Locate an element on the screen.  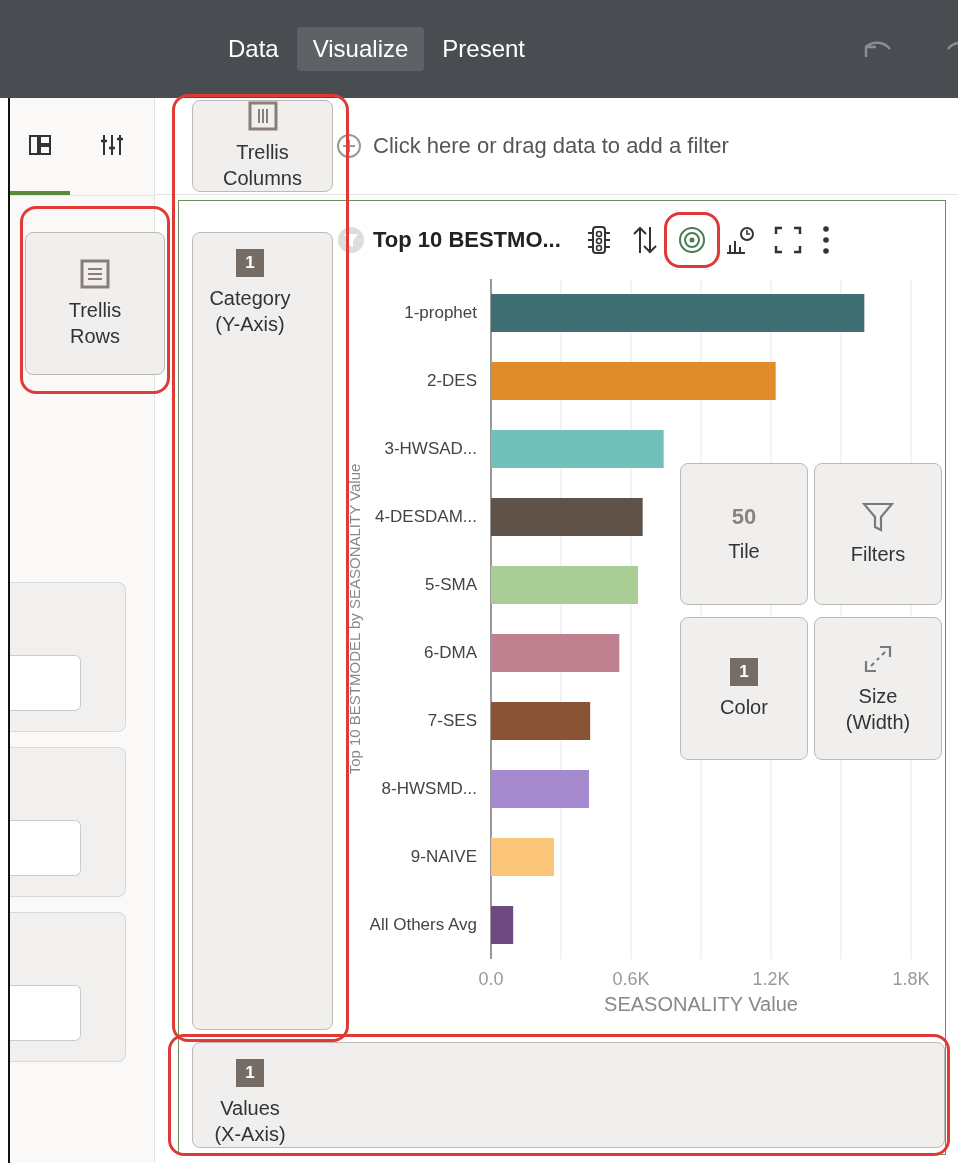
category-label: 9-NAIVE is located at coordinates (443, 857).